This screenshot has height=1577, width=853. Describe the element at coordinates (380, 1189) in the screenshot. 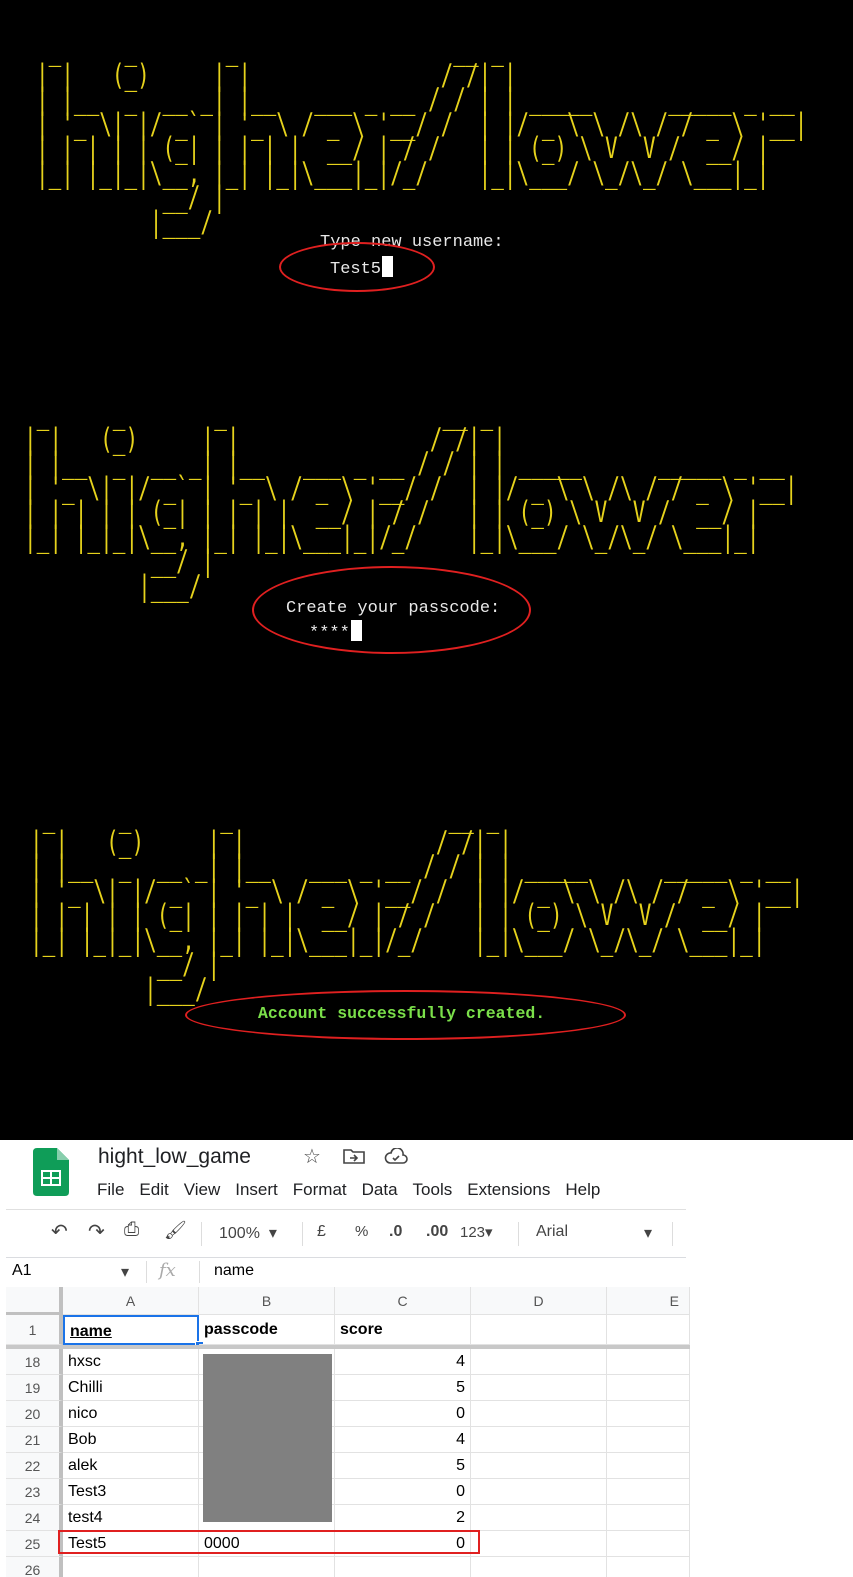

I see `menu-data: Data` at that location.